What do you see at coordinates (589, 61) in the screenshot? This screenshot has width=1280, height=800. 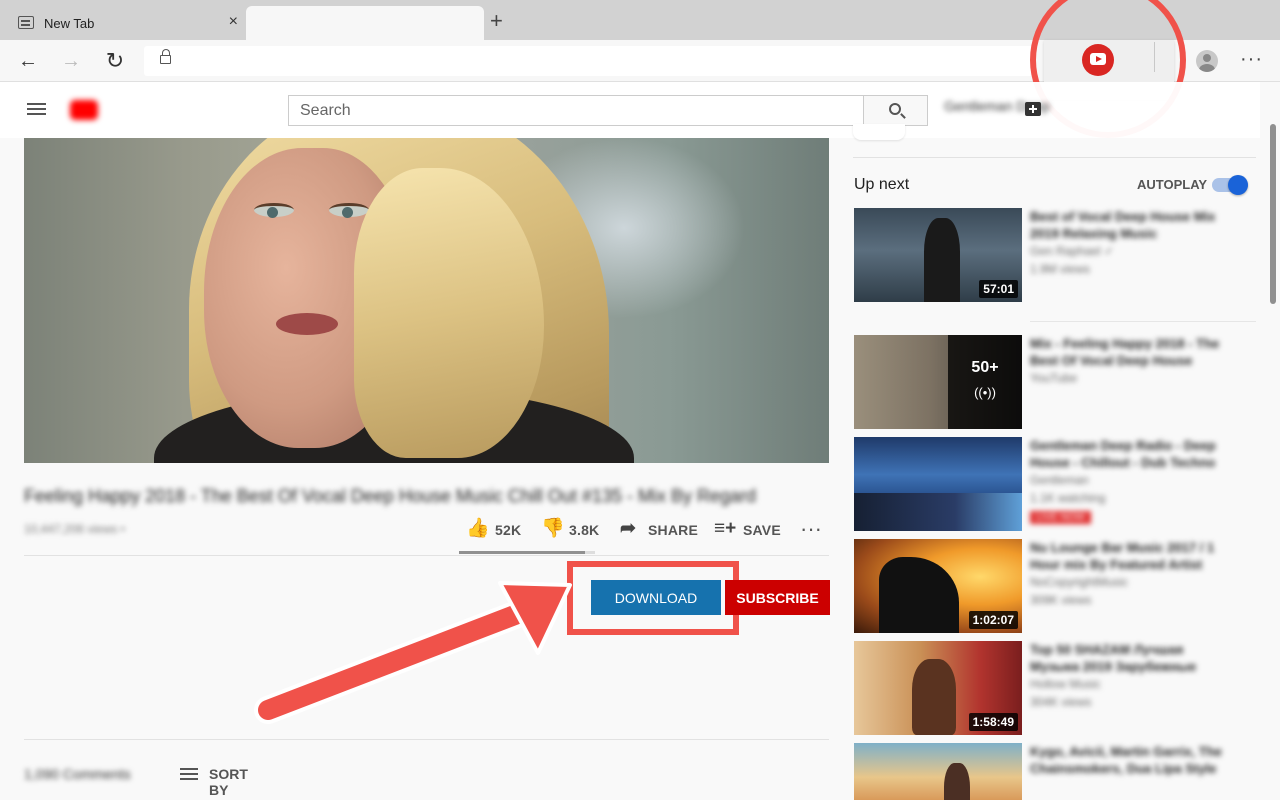 I see `address-bar` at bounding box center [589, 61].